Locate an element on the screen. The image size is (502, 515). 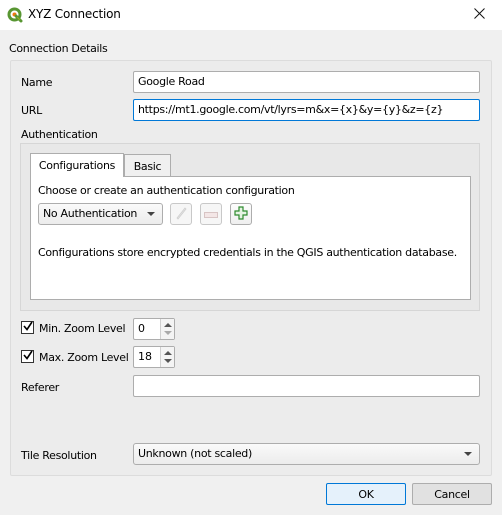
auth-config-select: No Authentication is located at coordinates (100, 214).